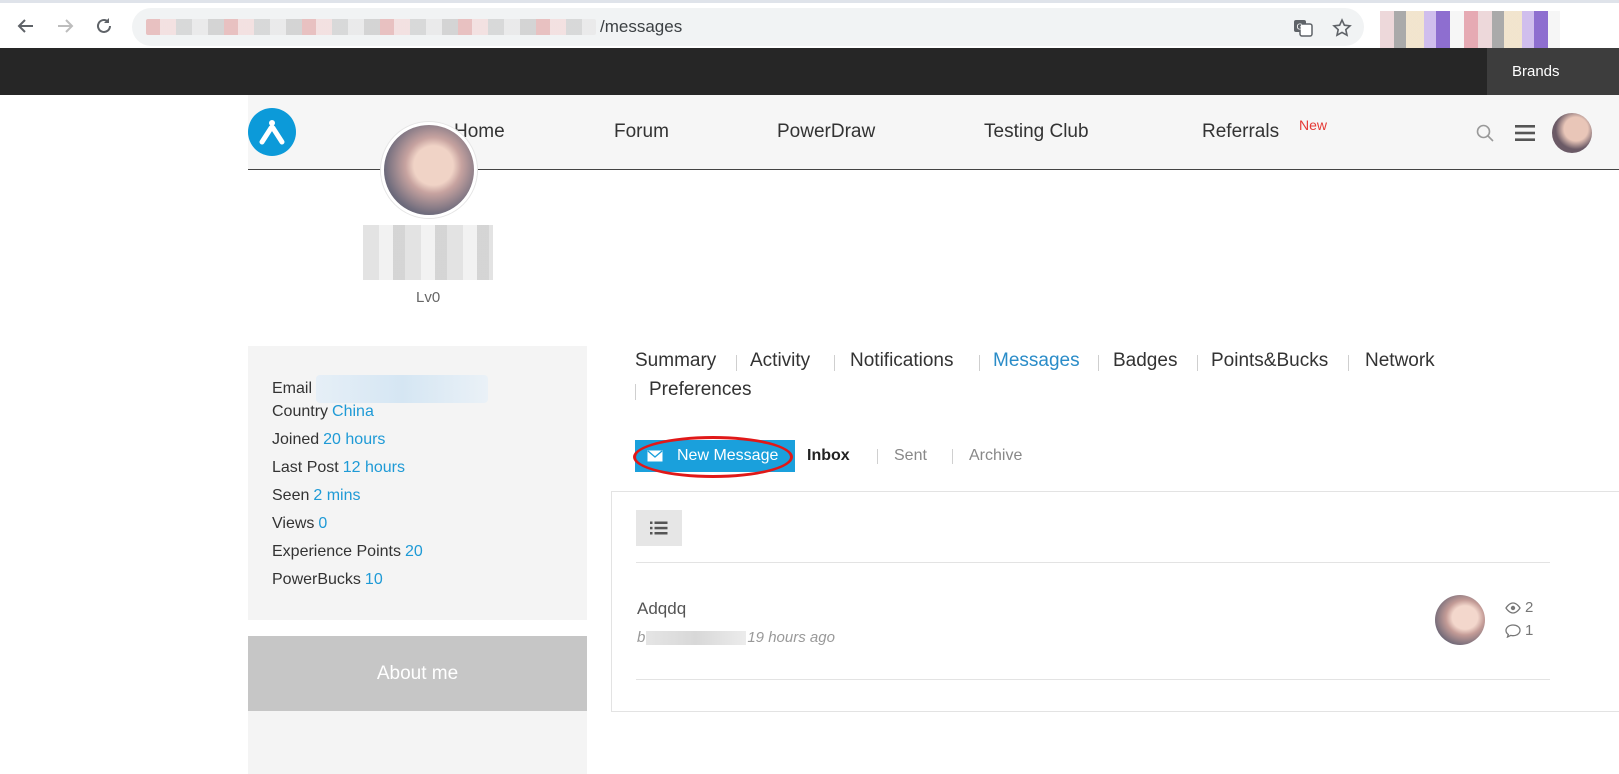 Image resolution: width=1619 pixels, height=774 pixels. I want to click on tab-network: Network, so click(1400, 361).